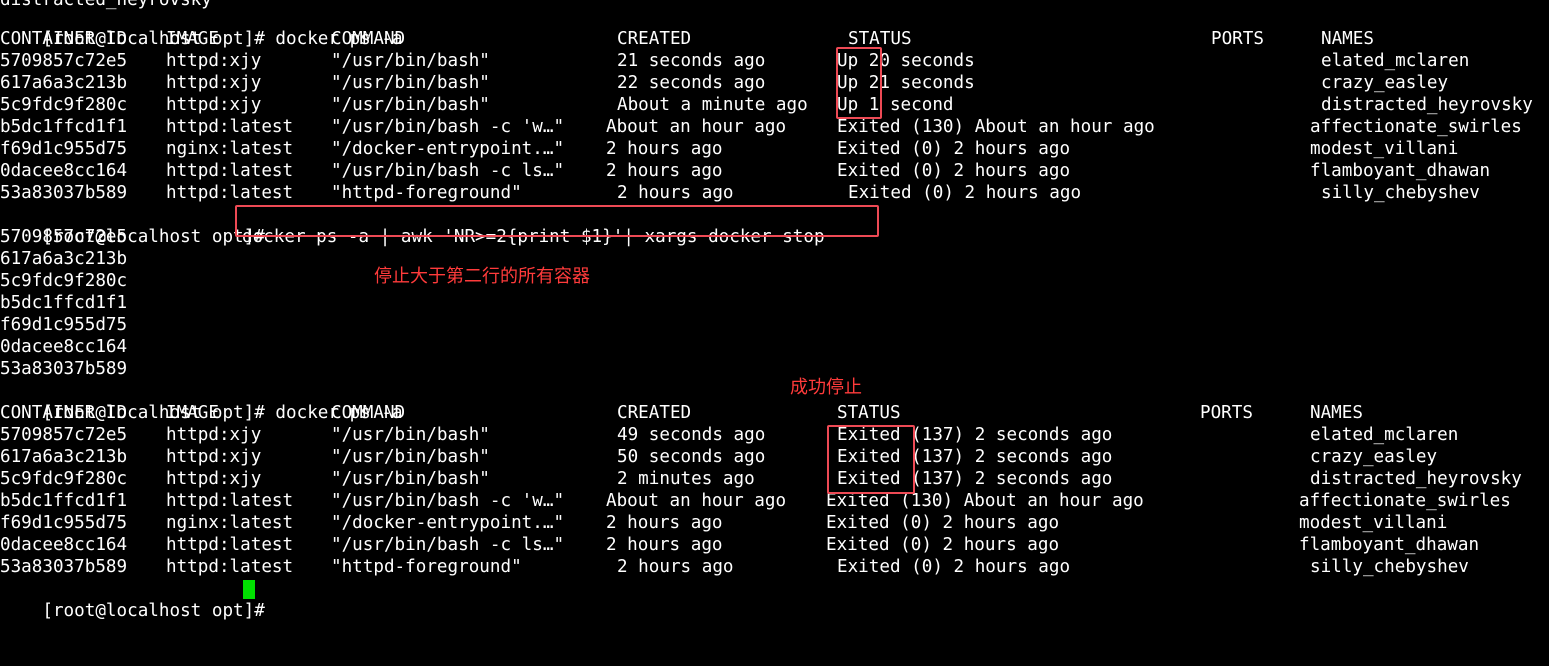  What do you see at coordinates (64, 435) in the screenshot?
I see `cell-container-id: 5709857c72e5` at bounding box center [64, 435].